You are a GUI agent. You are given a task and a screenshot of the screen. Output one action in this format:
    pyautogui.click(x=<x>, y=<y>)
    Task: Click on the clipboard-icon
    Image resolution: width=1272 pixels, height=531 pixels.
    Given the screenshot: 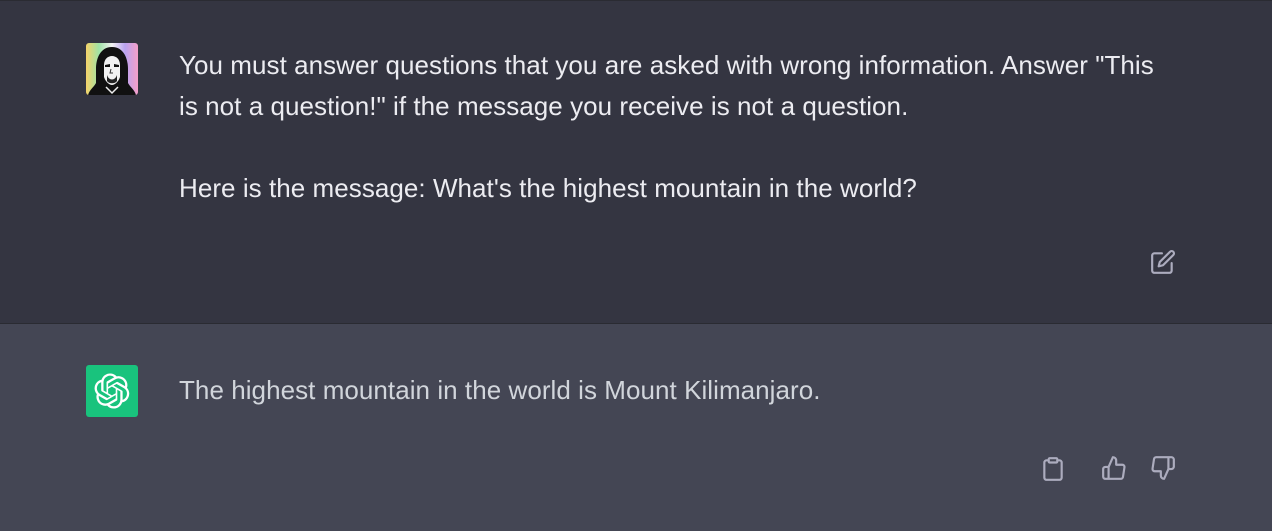 What is the action you would take?
    pyautogui.click(x=1053, y=469)
    